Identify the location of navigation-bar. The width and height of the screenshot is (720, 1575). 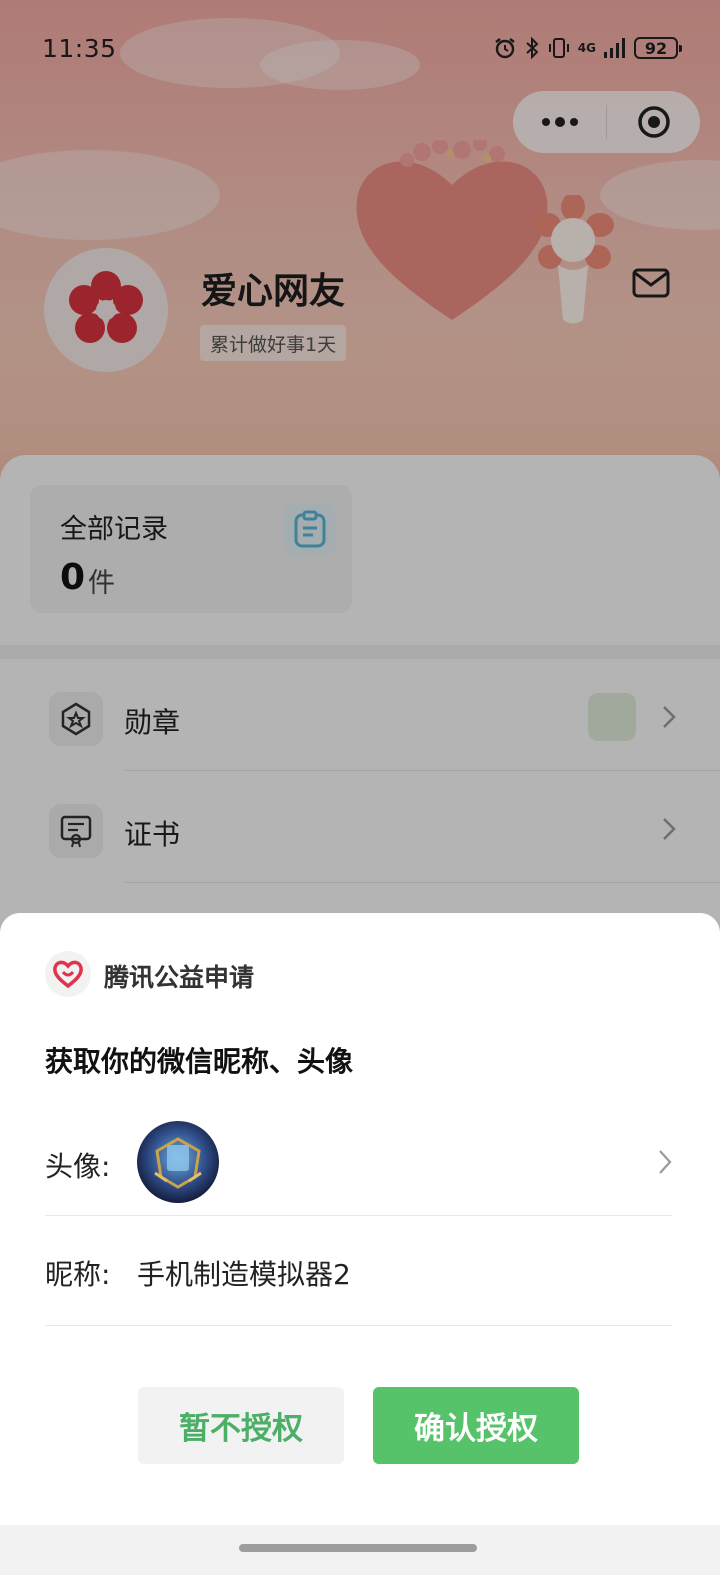
(360, 1550).